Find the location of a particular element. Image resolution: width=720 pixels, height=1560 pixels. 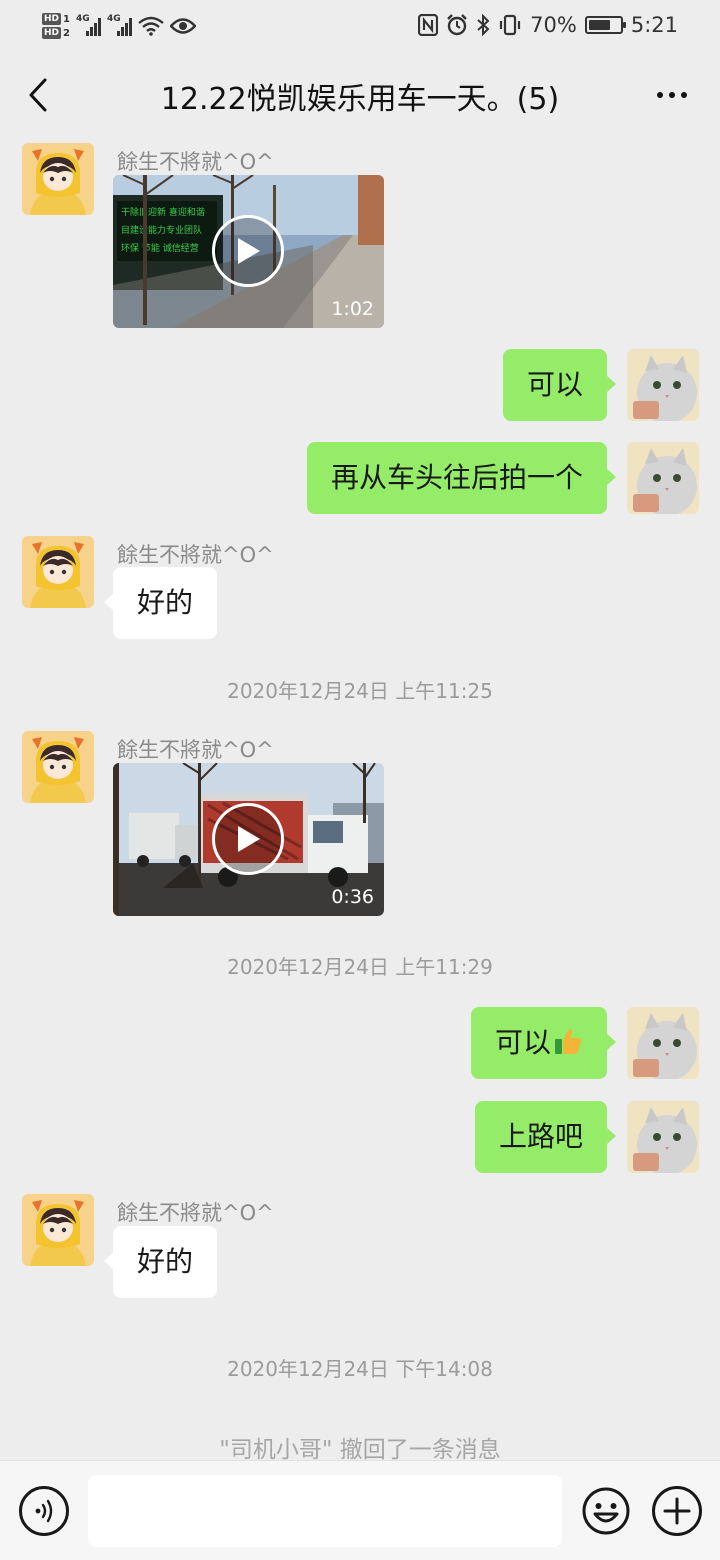

hd-label-1: HD is located at coordinates (52, 19).